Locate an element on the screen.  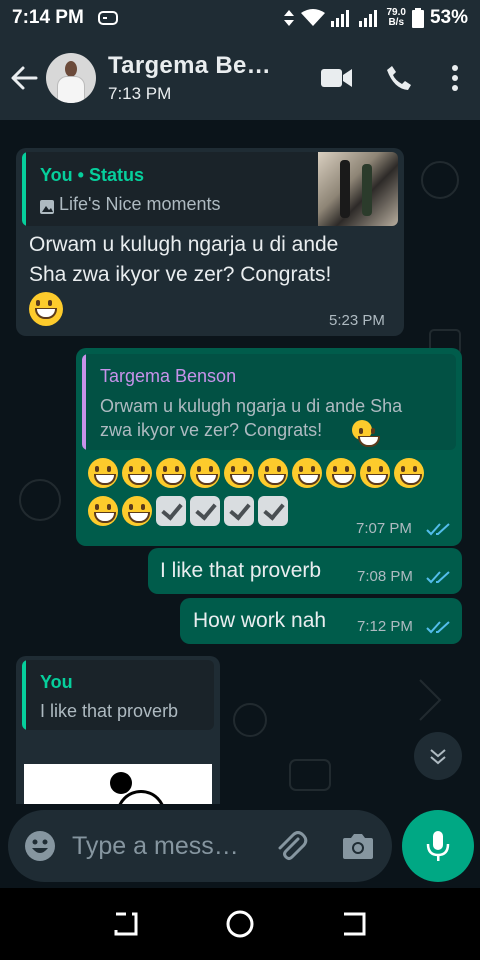
phone-icon is located at coordinates (399, 78).